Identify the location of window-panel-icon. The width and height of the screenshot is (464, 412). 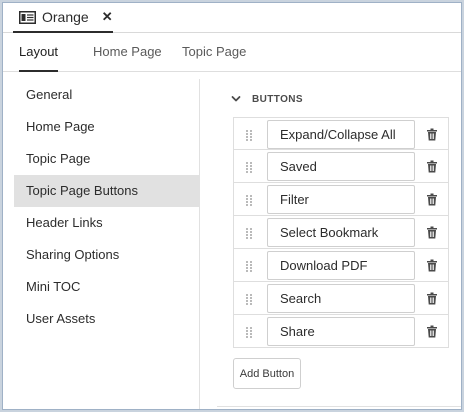
(27, 17).